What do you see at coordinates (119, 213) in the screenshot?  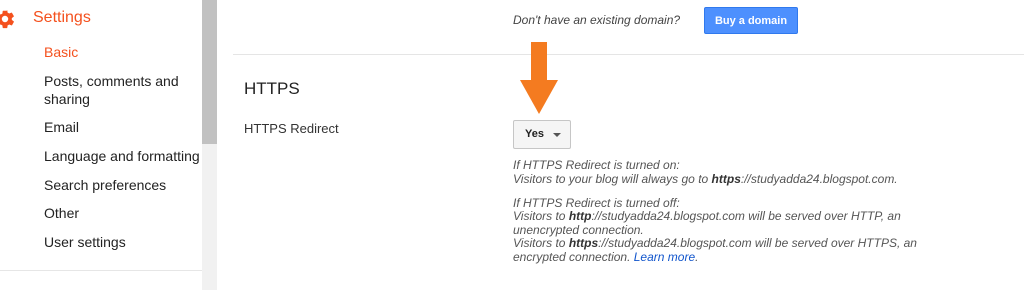 I see `sidebar-item-other: Other` at bounding box center [119, 213].